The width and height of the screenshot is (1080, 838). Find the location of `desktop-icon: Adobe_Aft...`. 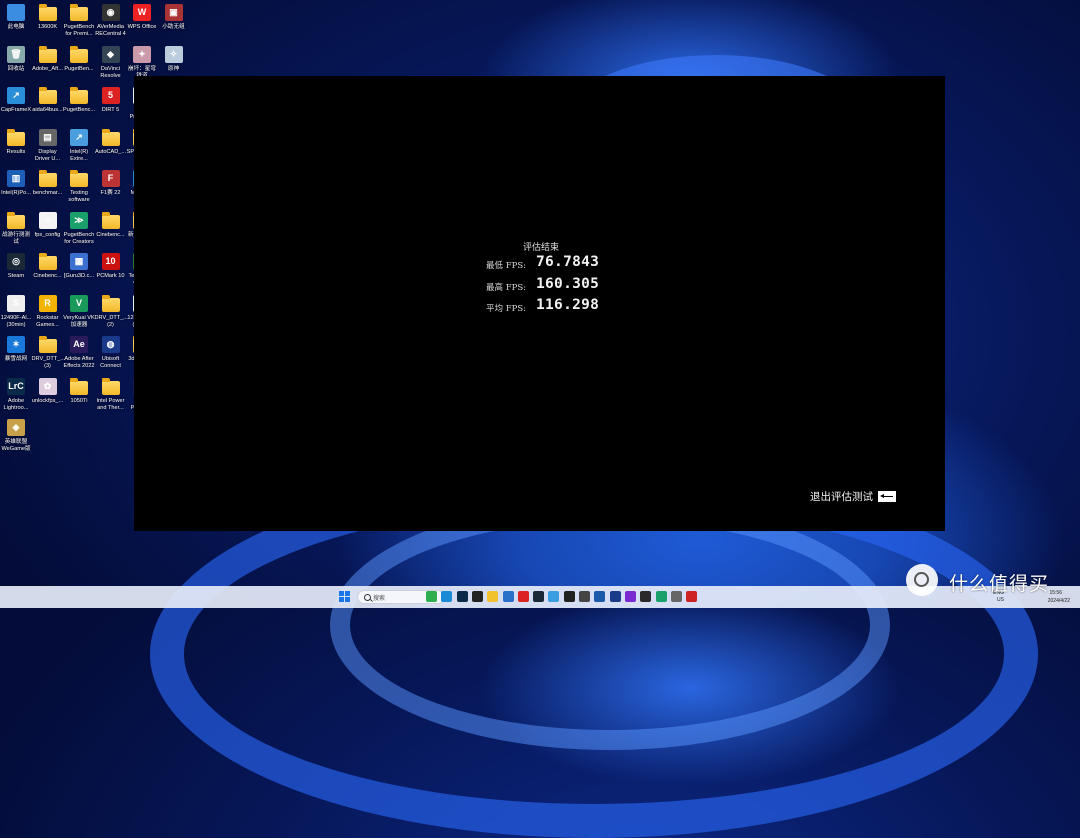

desktop-icon: Adobe_Aft... is located at coordinates (48, 59).